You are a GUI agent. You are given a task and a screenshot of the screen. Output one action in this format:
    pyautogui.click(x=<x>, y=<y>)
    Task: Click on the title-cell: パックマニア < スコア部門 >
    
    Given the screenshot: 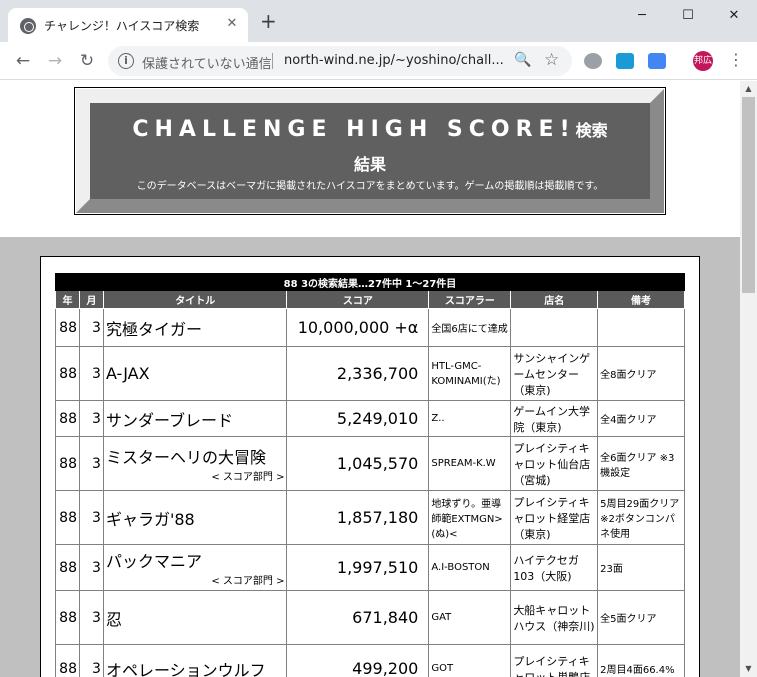 What is the action you would take?
    pyautogui.click(x=195, y=567)
    